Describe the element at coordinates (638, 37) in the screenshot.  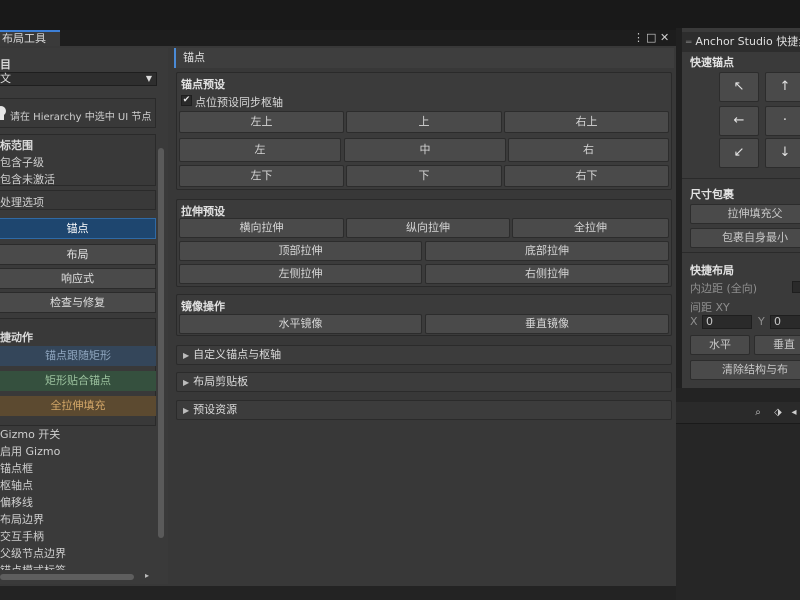
I see `kebab-menu-icon: ⋮` at that location.